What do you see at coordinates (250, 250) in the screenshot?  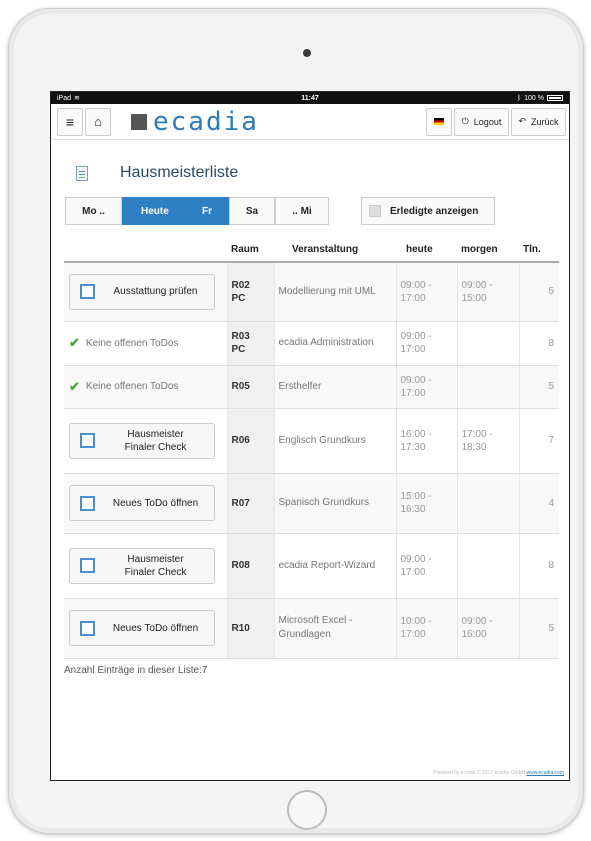 I see `header-room: Raum` at bounding box center [250, 250].